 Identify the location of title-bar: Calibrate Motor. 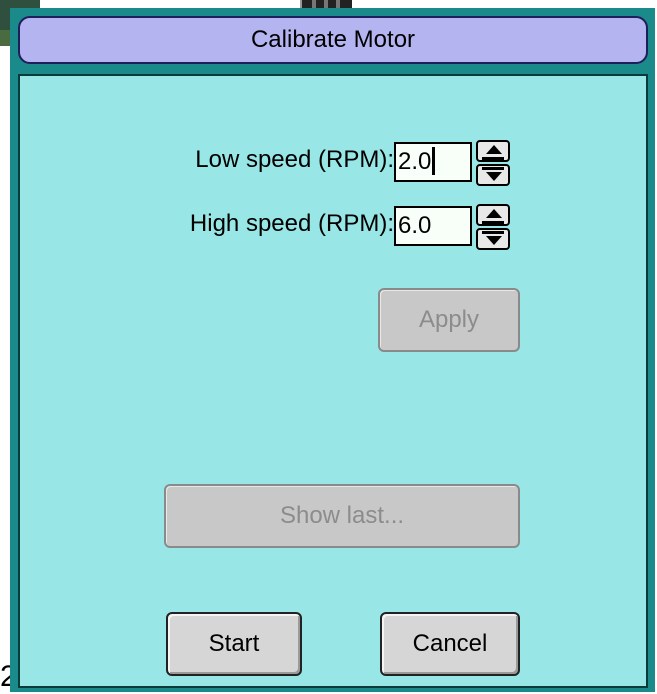
(333, 40).